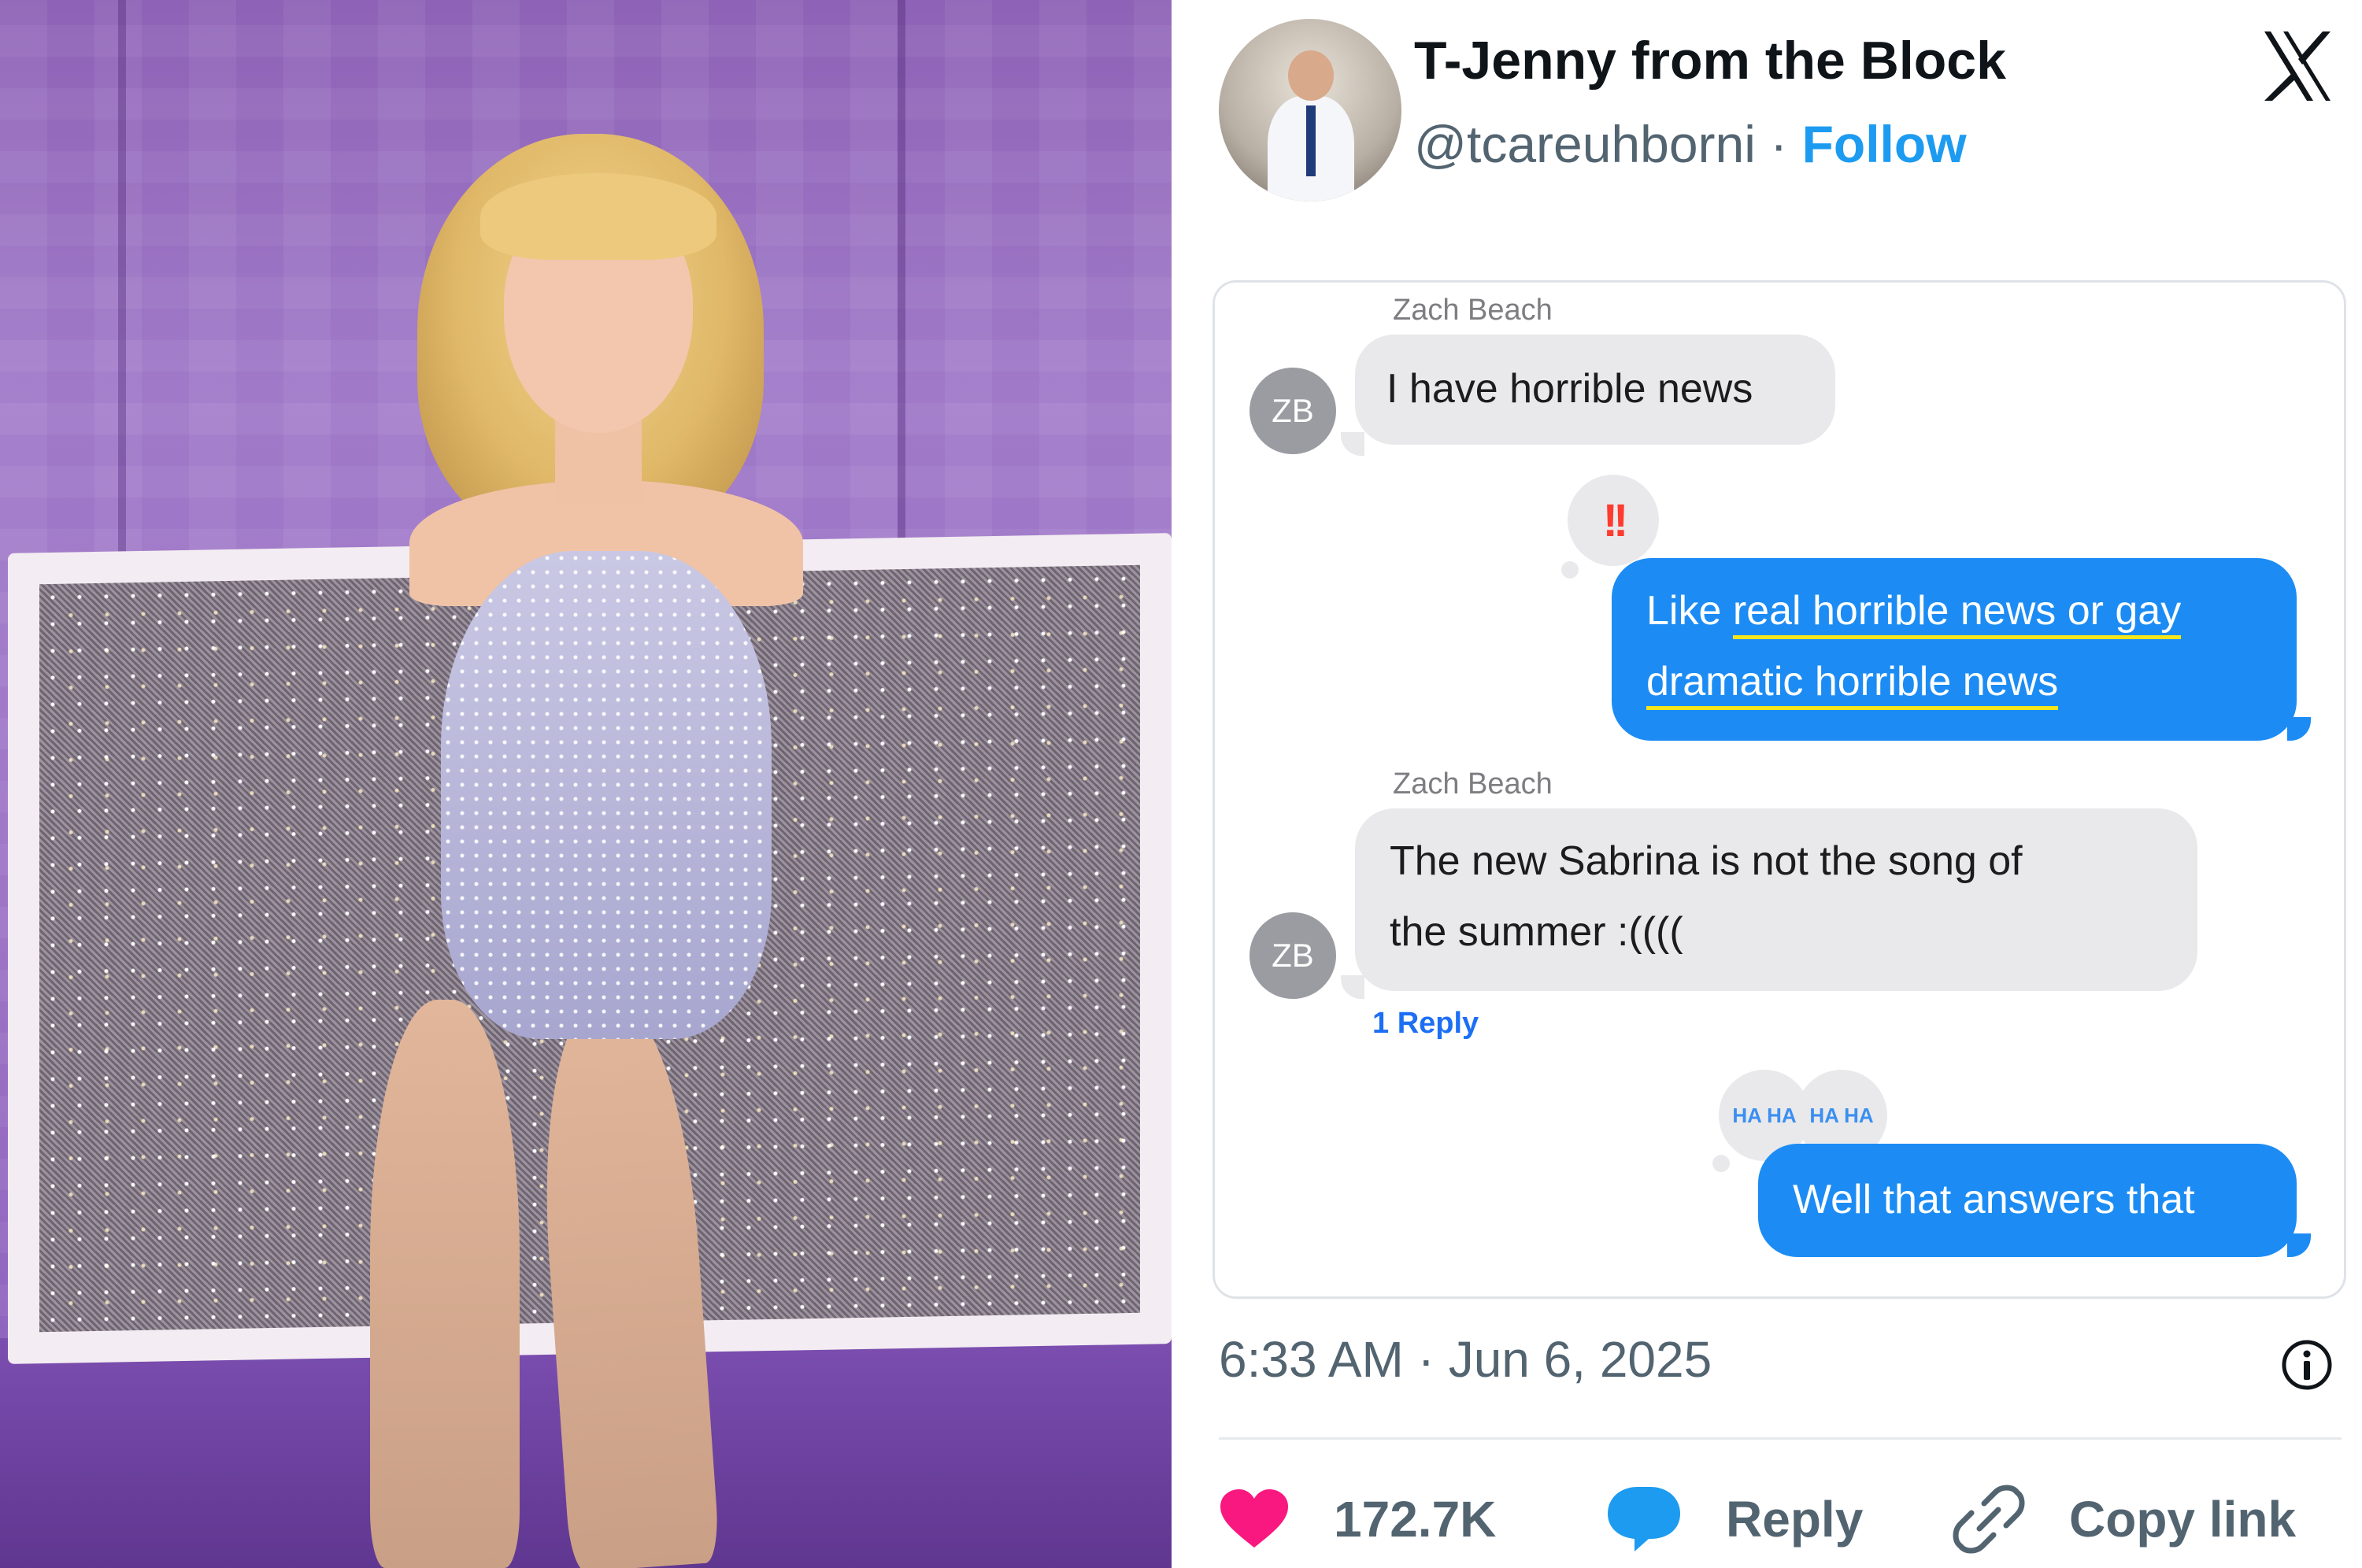 Image resolution: width=2362 pixels, height=1568 pixels. What do you see at coordinates (1884, 144) in the screenshot?
I see `follow-button: Follow` at bounding box center [1884, 144].